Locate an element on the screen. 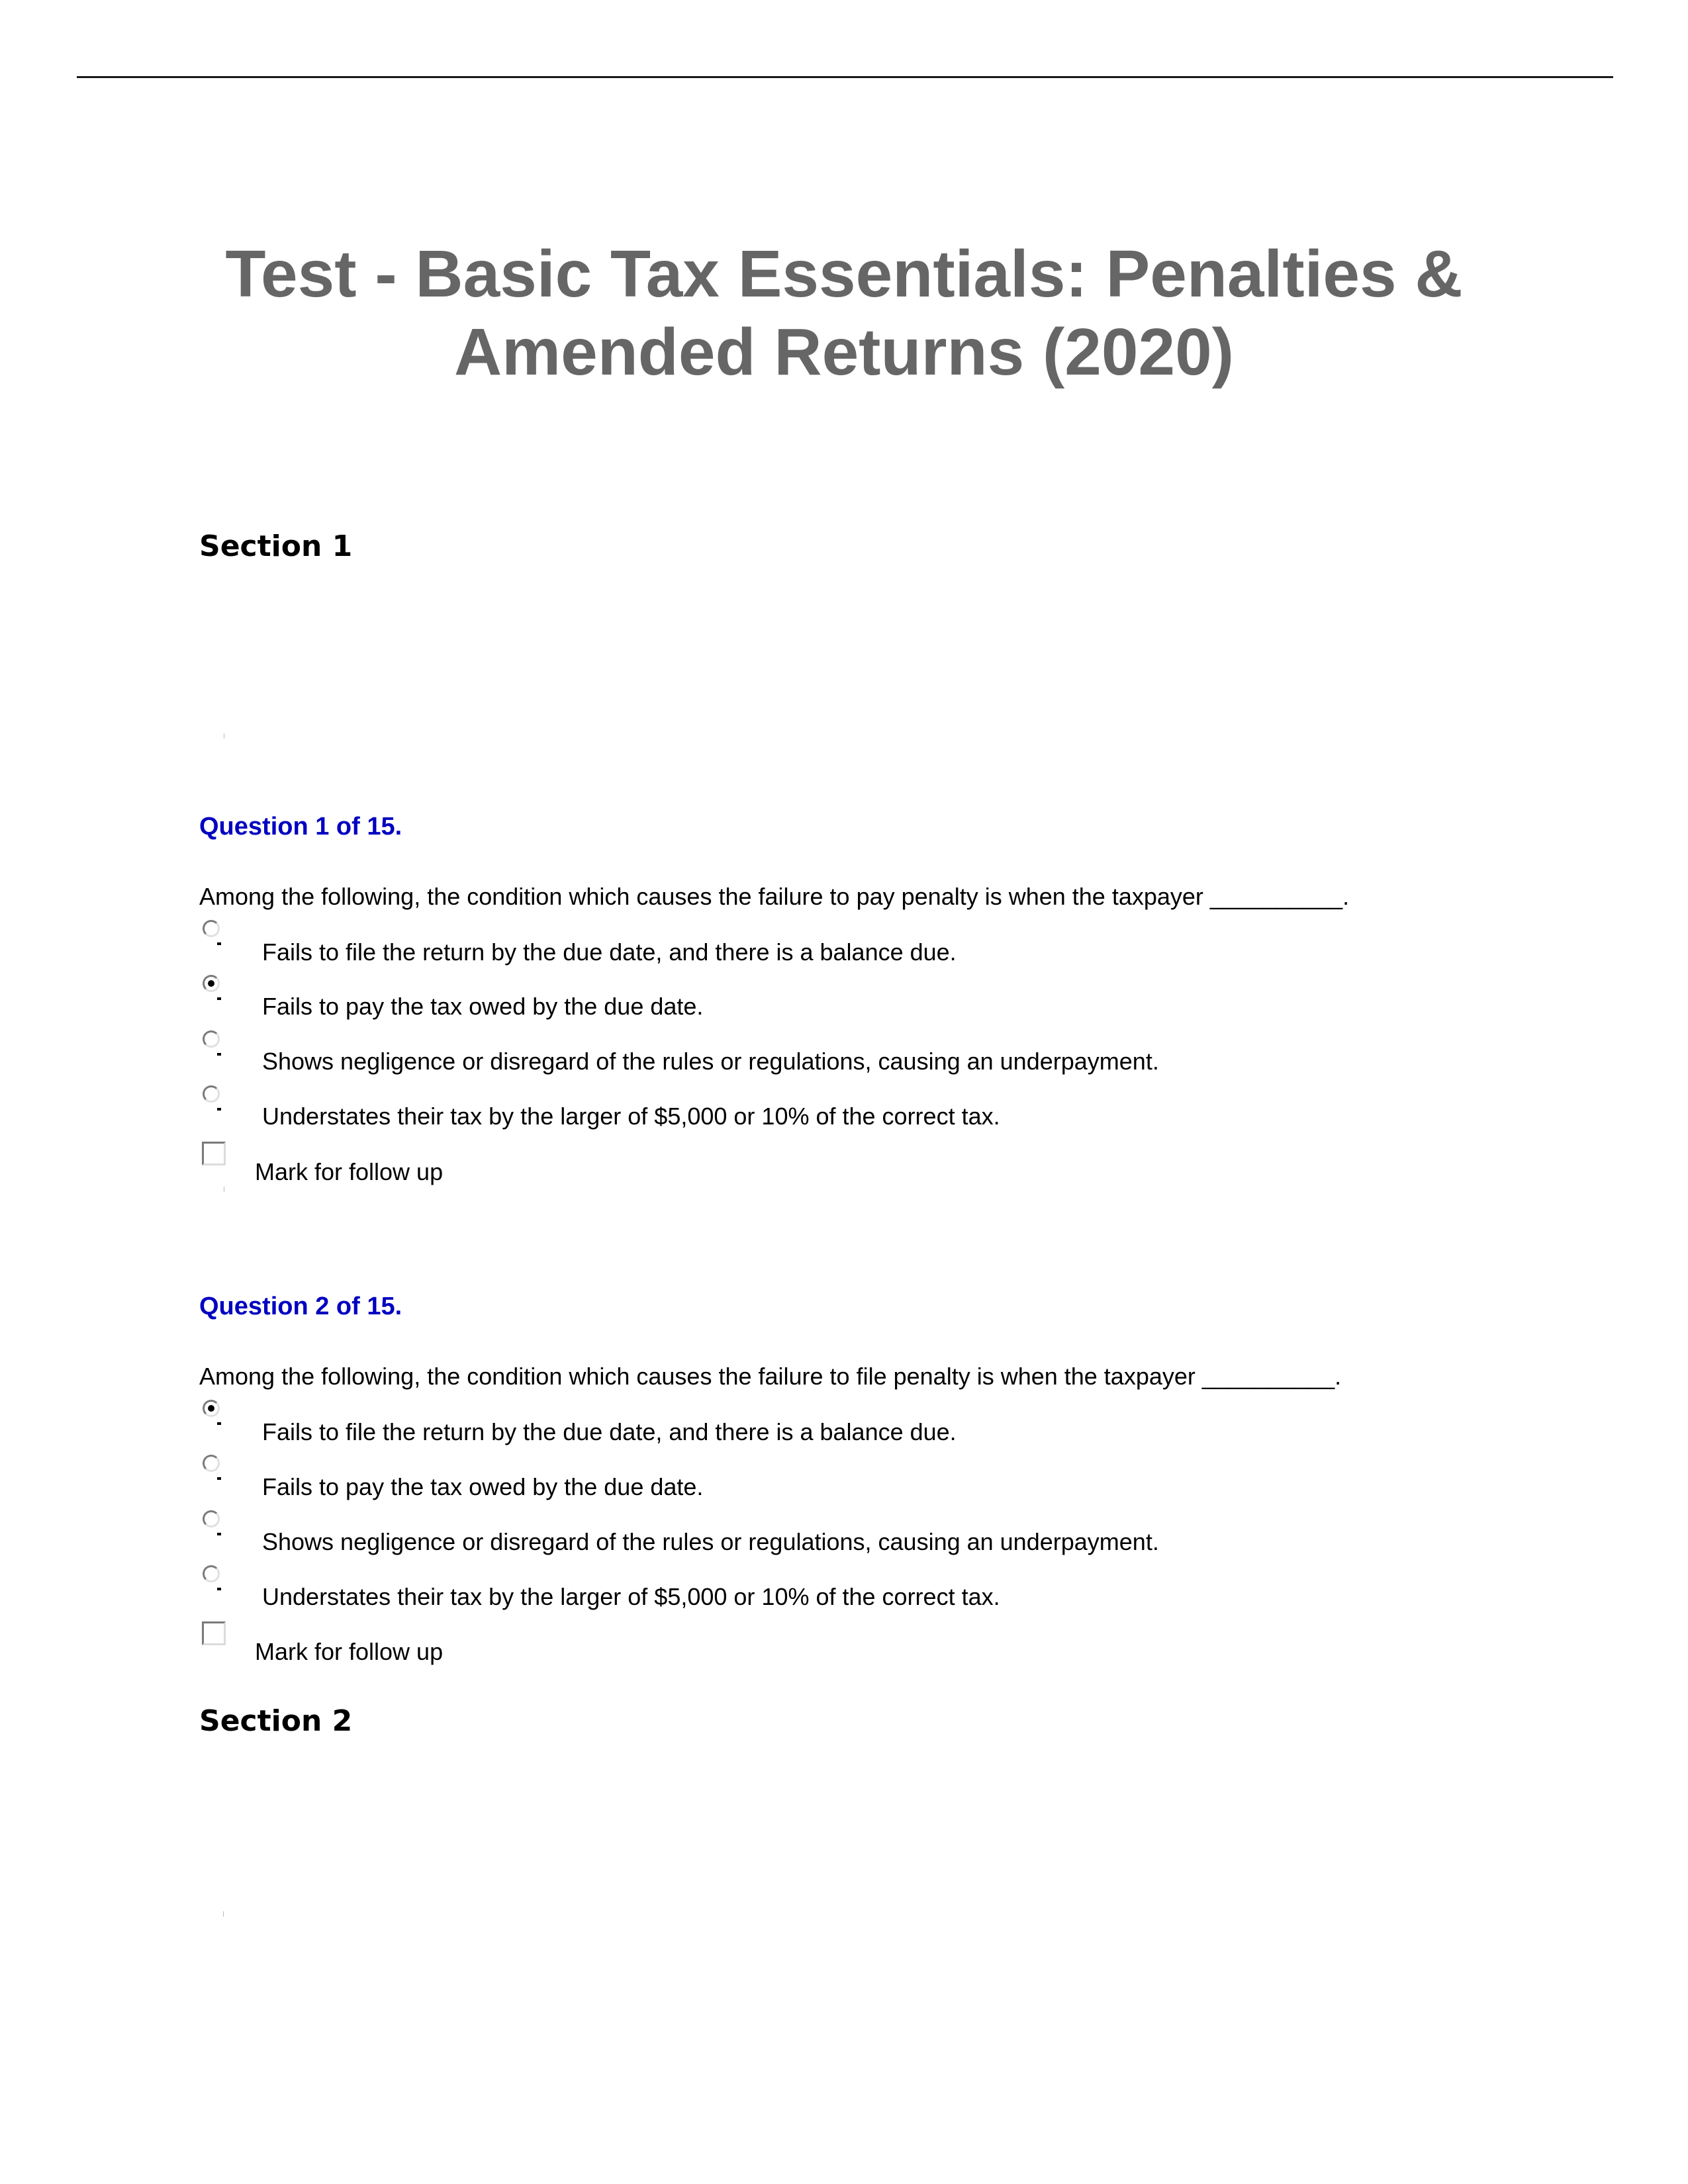 This screenshot has height=2184, width=1688. header-rule is located at coordinates (845, 77).